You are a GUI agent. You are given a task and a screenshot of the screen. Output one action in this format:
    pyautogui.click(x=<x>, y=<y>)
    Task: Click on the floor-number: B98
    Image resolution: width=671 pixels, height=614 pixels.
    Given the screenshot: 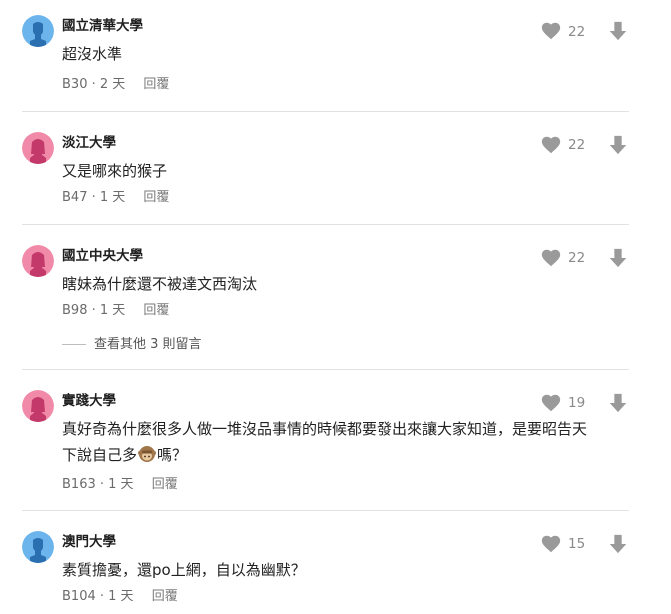 What is the action you would take?
    pyautogui.click(x=75, y=310)
    